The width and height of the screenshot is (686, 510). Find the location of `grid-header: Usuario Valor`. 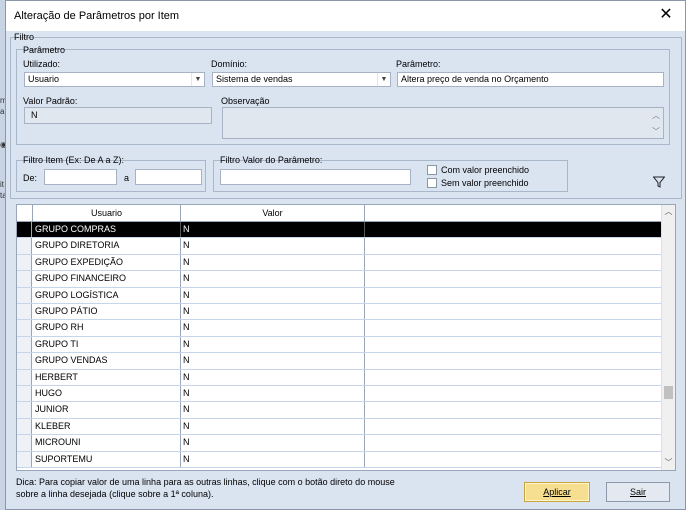

grid-header: Usuario Valor is located at coordinates (339, 213).